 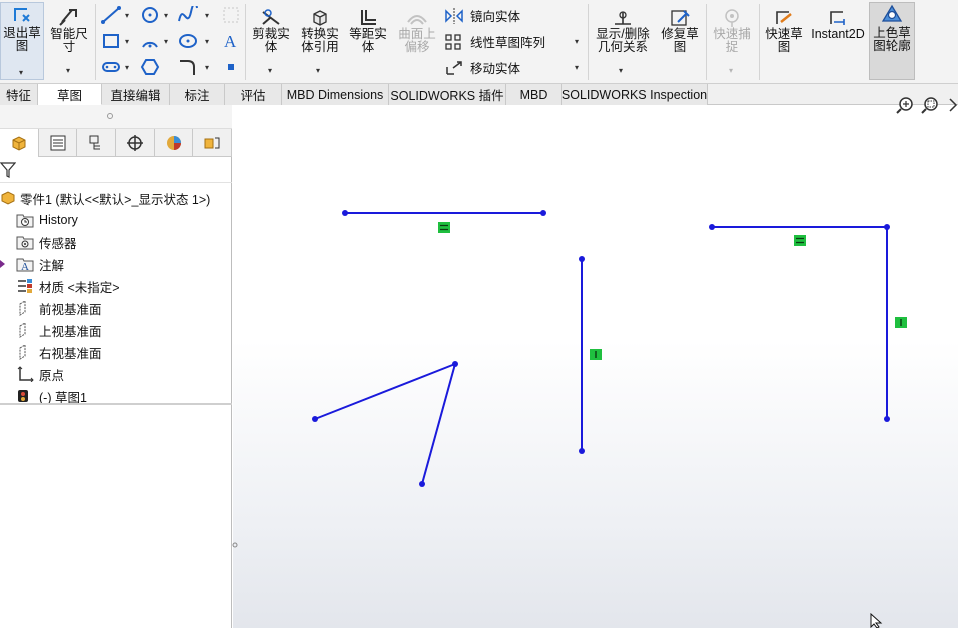 What do you see at coordinates (8, 170) in the screenshot?
I see `filter-icon` at bounding box center [8, 170].